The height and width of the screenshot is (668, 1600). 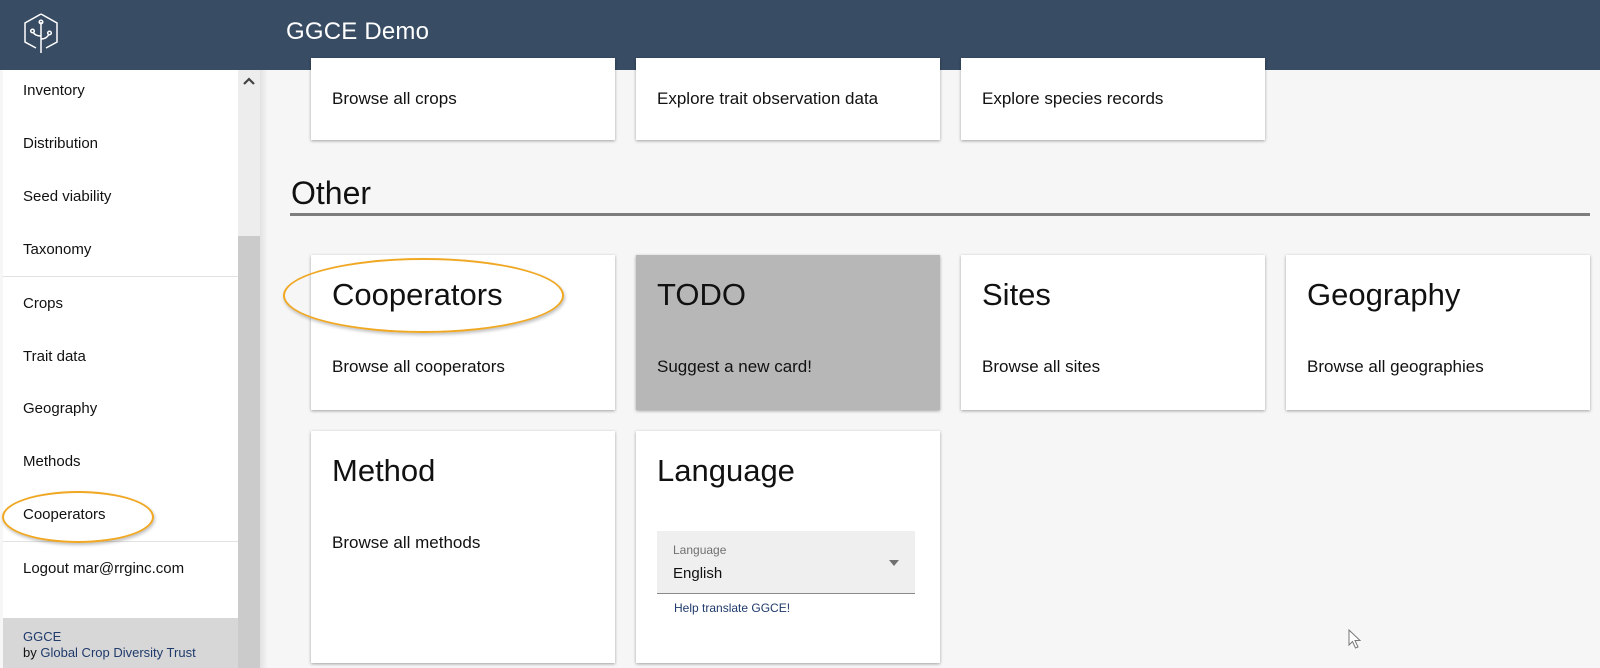 What do you see at coordinates (120, 249) in the screenshot?
I see `sidebar-item-taxonomy: Taxonomy` at bounding box center [120, 249].